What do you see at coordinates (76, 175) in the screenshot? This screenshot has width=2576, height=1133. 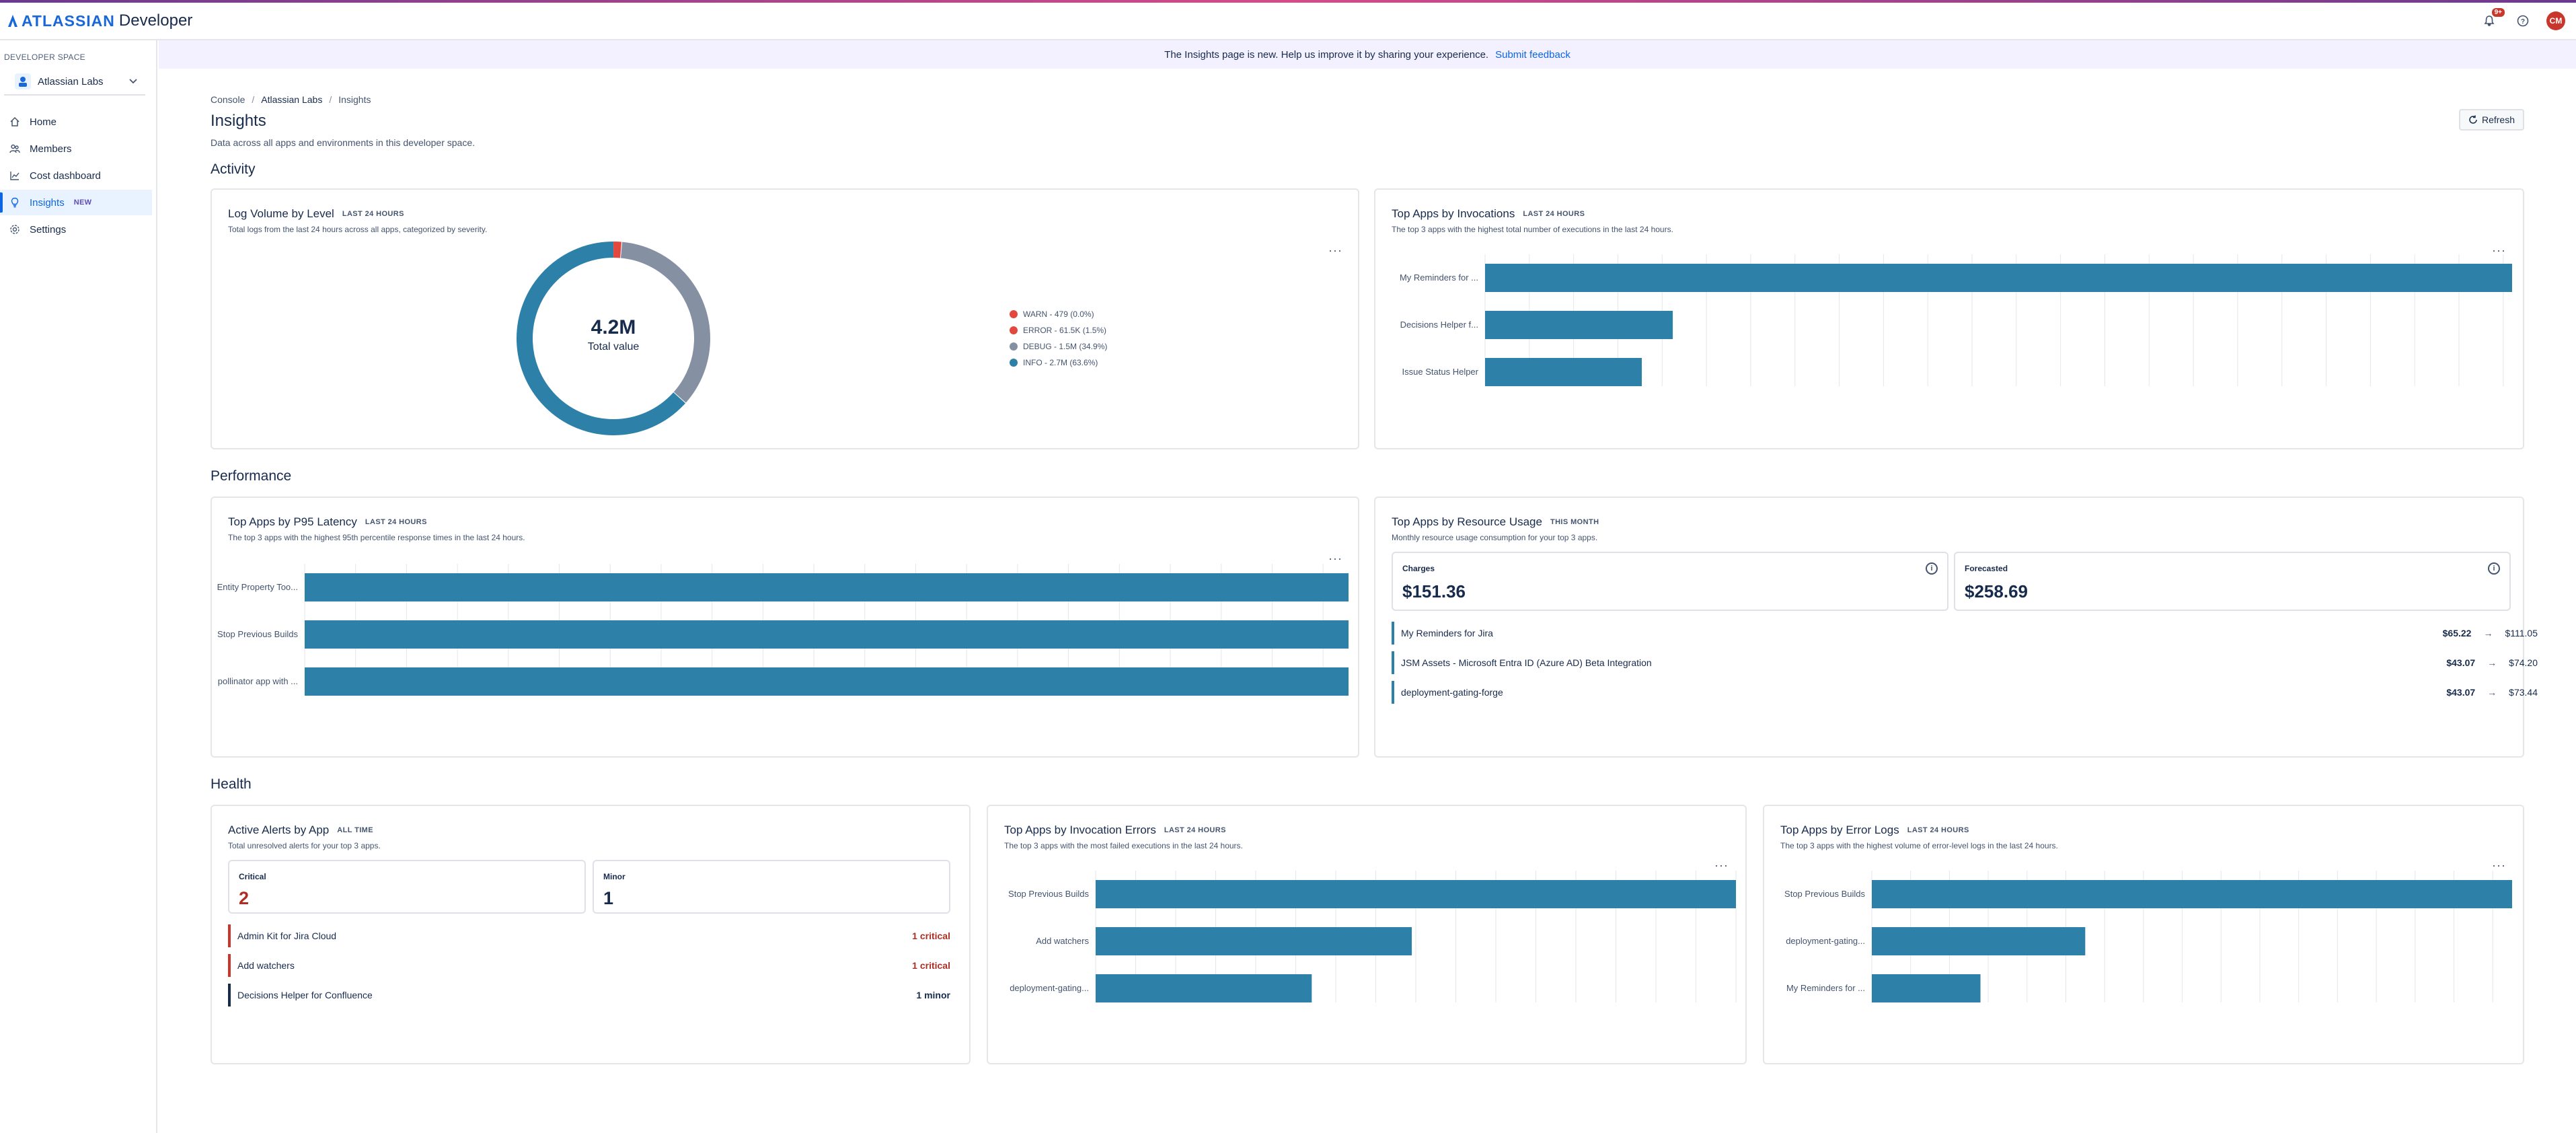 I see `sidebar-item-cost-dashboard: Cost dashboard` at bounding box center [76, 175].